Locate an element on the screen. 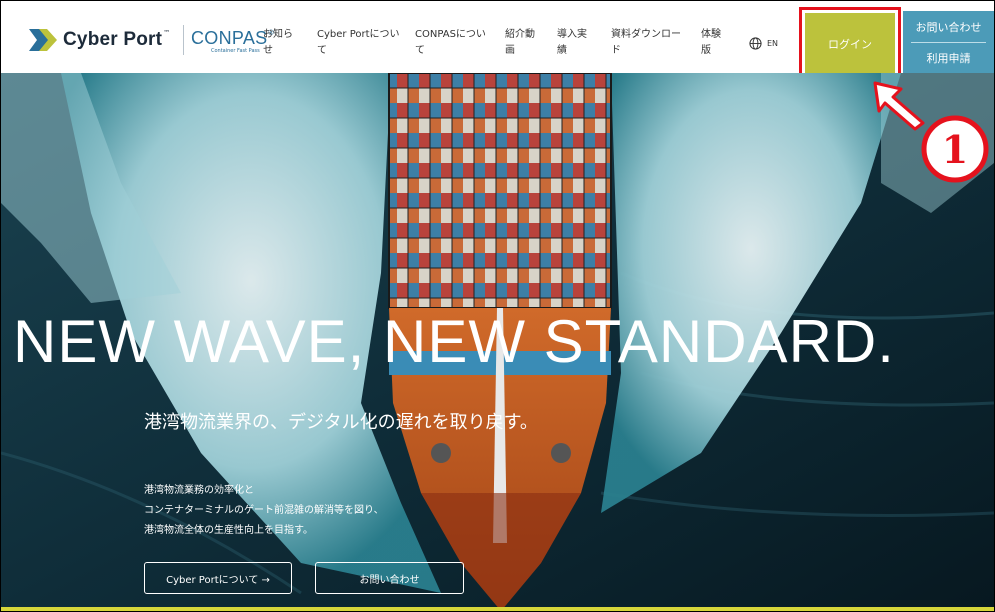  step-number-badge: 1 is located at coordinates (955, 149).